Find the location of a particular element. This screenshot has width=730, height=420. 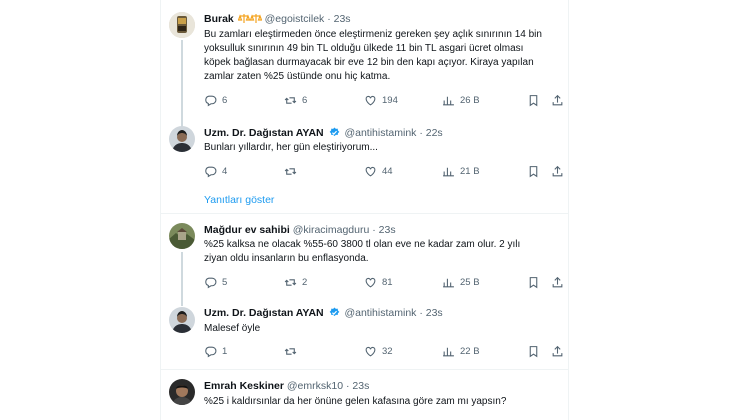

like-count: 194 is located at coordinates (390, 100).